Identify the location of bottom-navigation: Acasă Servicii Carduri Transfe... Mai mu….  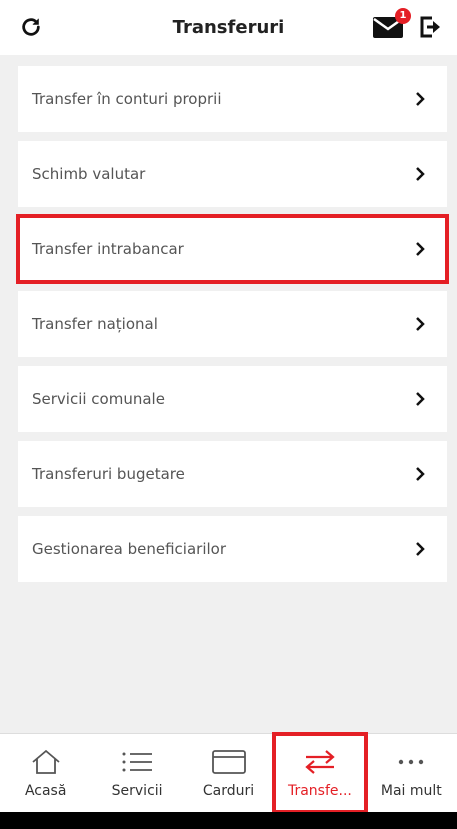
(228, 773).